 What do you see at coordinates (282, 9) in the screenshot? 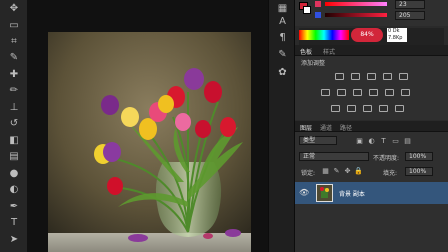
I see `history-panel-icon: ▦` at bounding box center [282, 9].